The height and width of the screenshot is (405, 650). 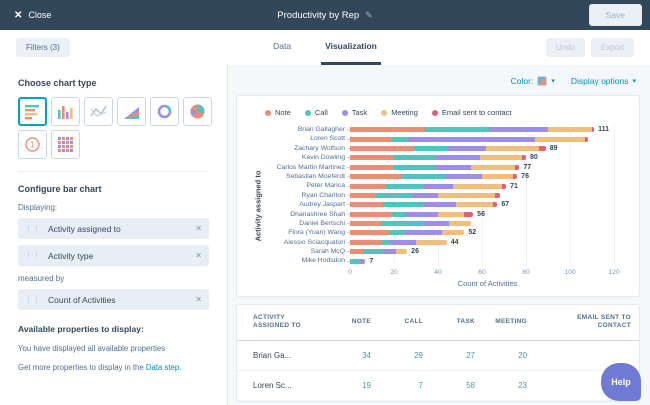 What do you see at coordinates (32, 15) in the screenshot?
I see `close-button: ✕ Close` at bounding box center [32, 15].